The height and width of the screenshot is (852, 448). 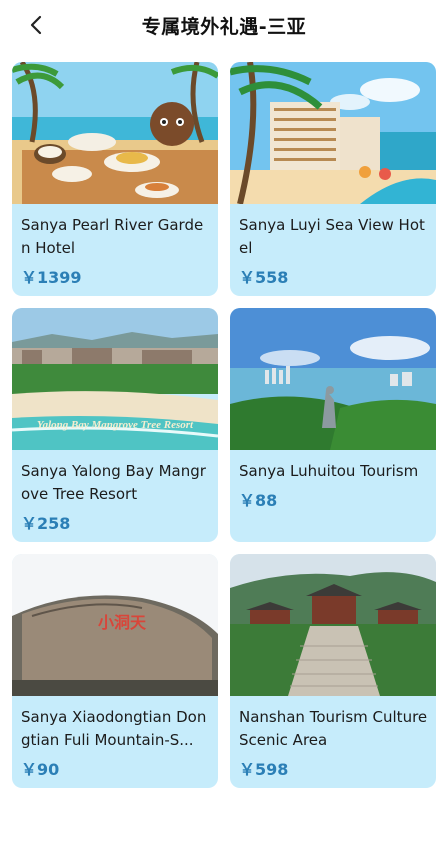 I want to click on hotel-price: ￥90, so click(x=40, y=769).